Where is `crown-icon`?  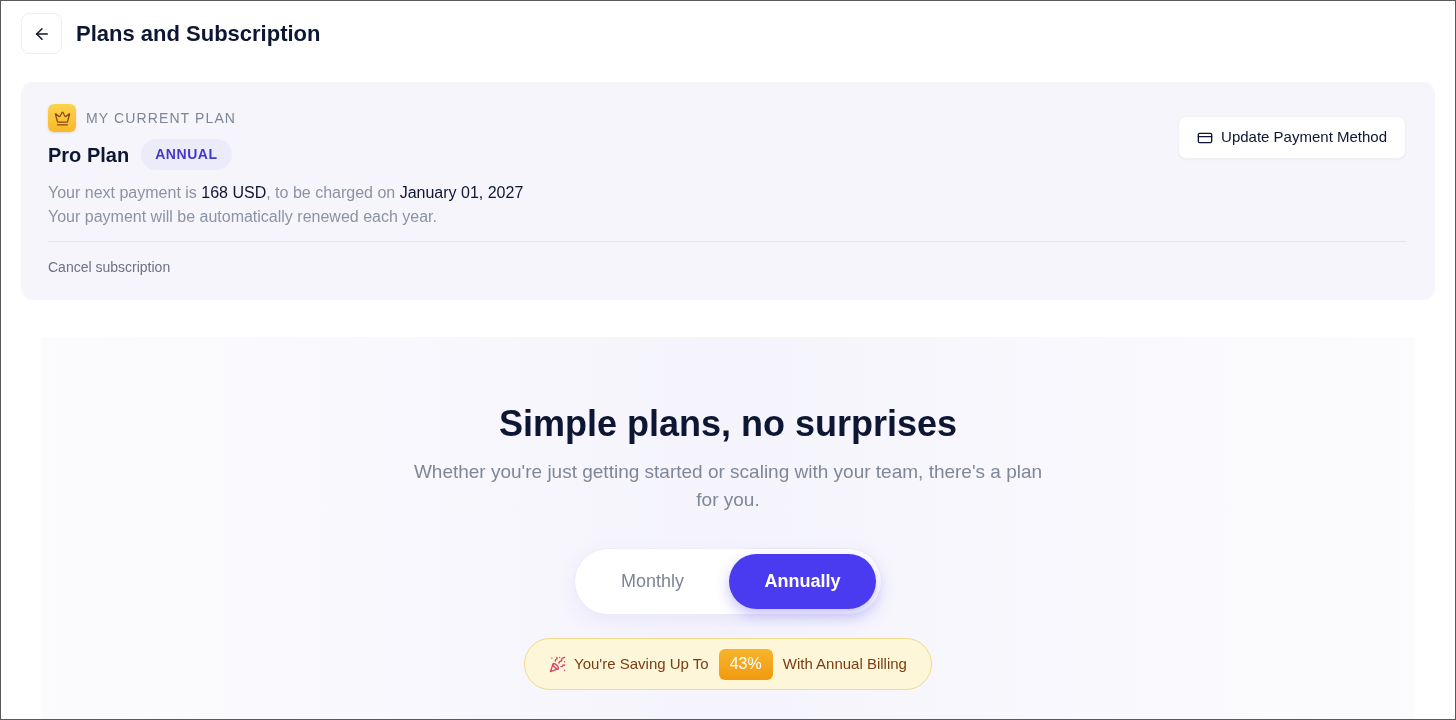 crown-icon is located at coordinates (62, 118).